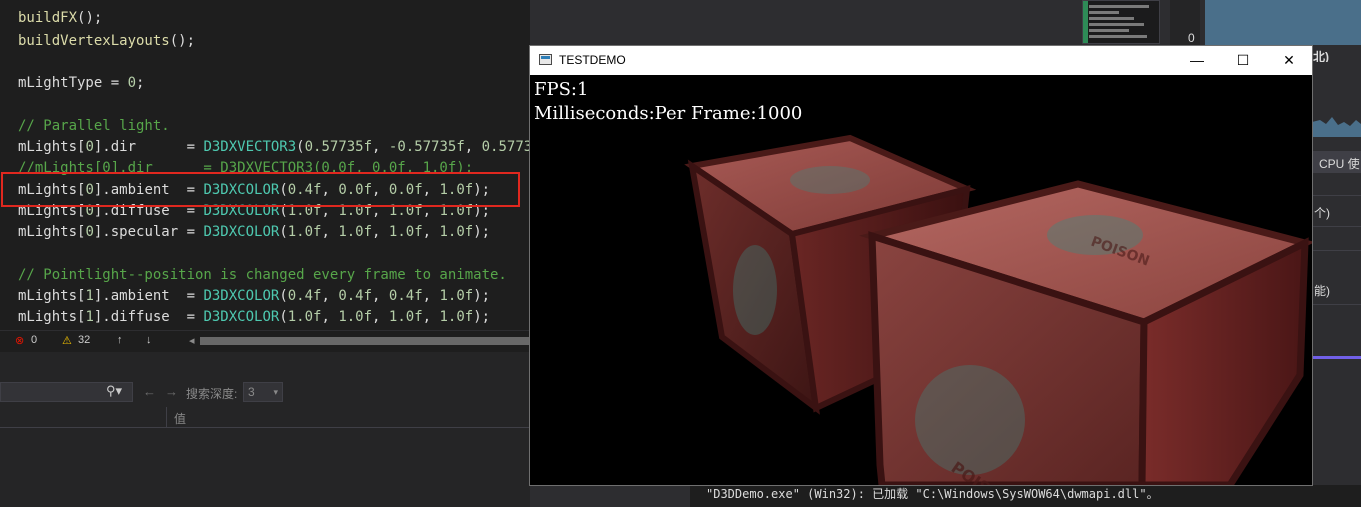  I want to click on back-arrow-icon: ←, so click(149, 391).